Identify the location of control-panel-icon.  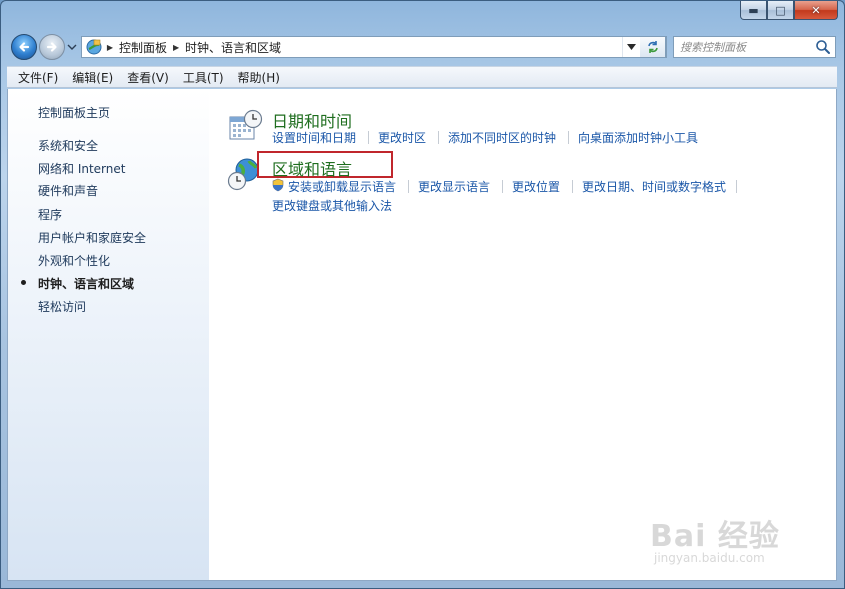
(94, 47).